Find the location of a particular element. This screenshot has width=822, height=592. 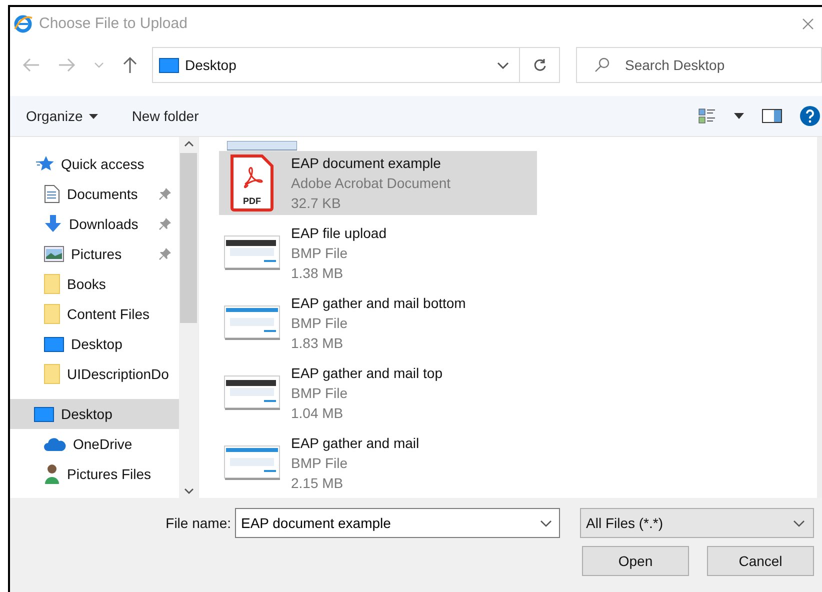

file-type-dropdown: All Files (*.*) is located at coordinates (697, 523).